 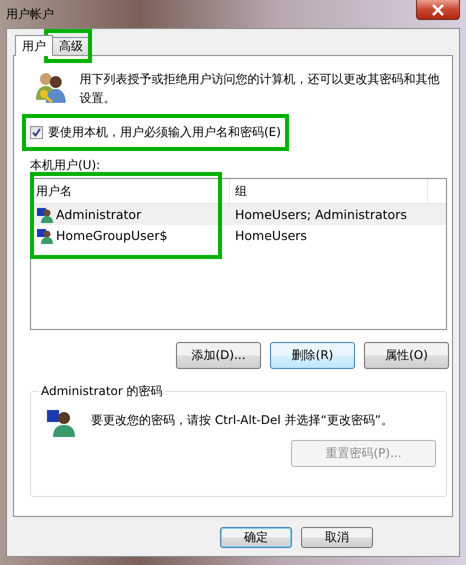 What do you see at coordinates (329, 191) in the screenshot?
I see `column-header: 组` at bounding box center [329, 191].